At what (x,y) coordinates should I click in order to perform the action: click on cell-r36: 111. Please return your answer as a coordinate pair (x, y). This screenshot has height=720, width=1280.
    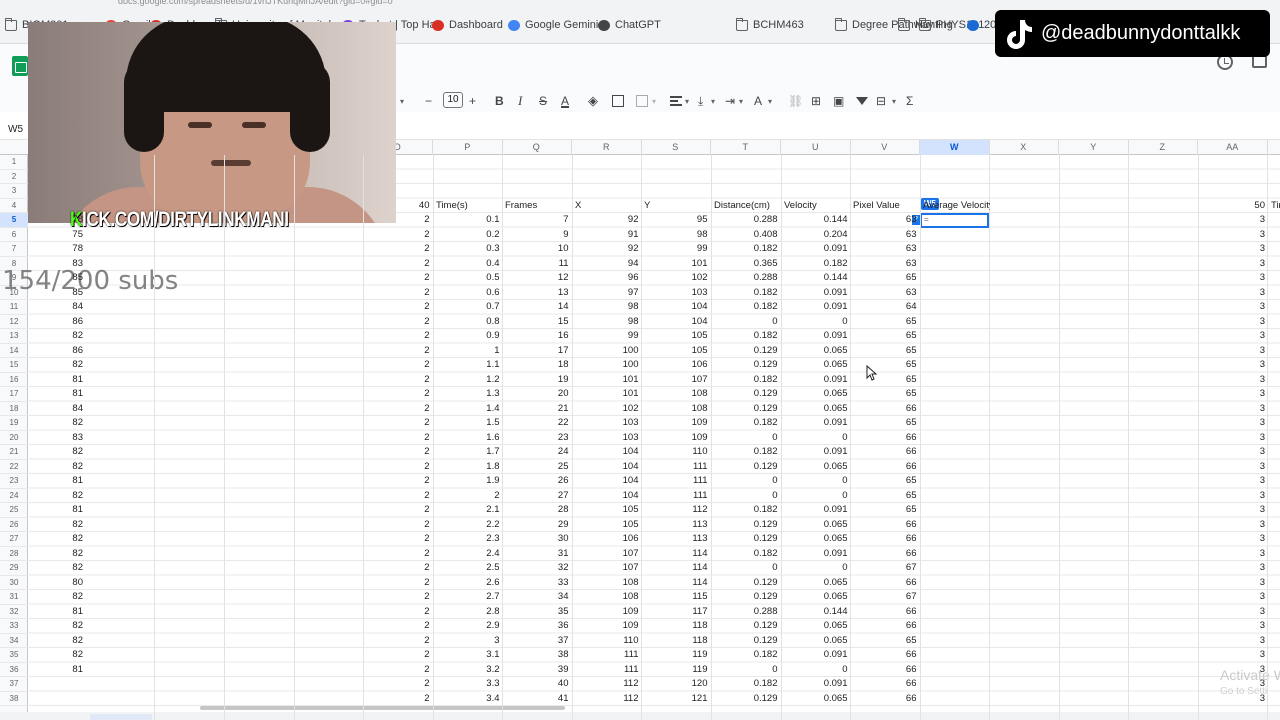
    Looking at the image, I should click on (607, 670).